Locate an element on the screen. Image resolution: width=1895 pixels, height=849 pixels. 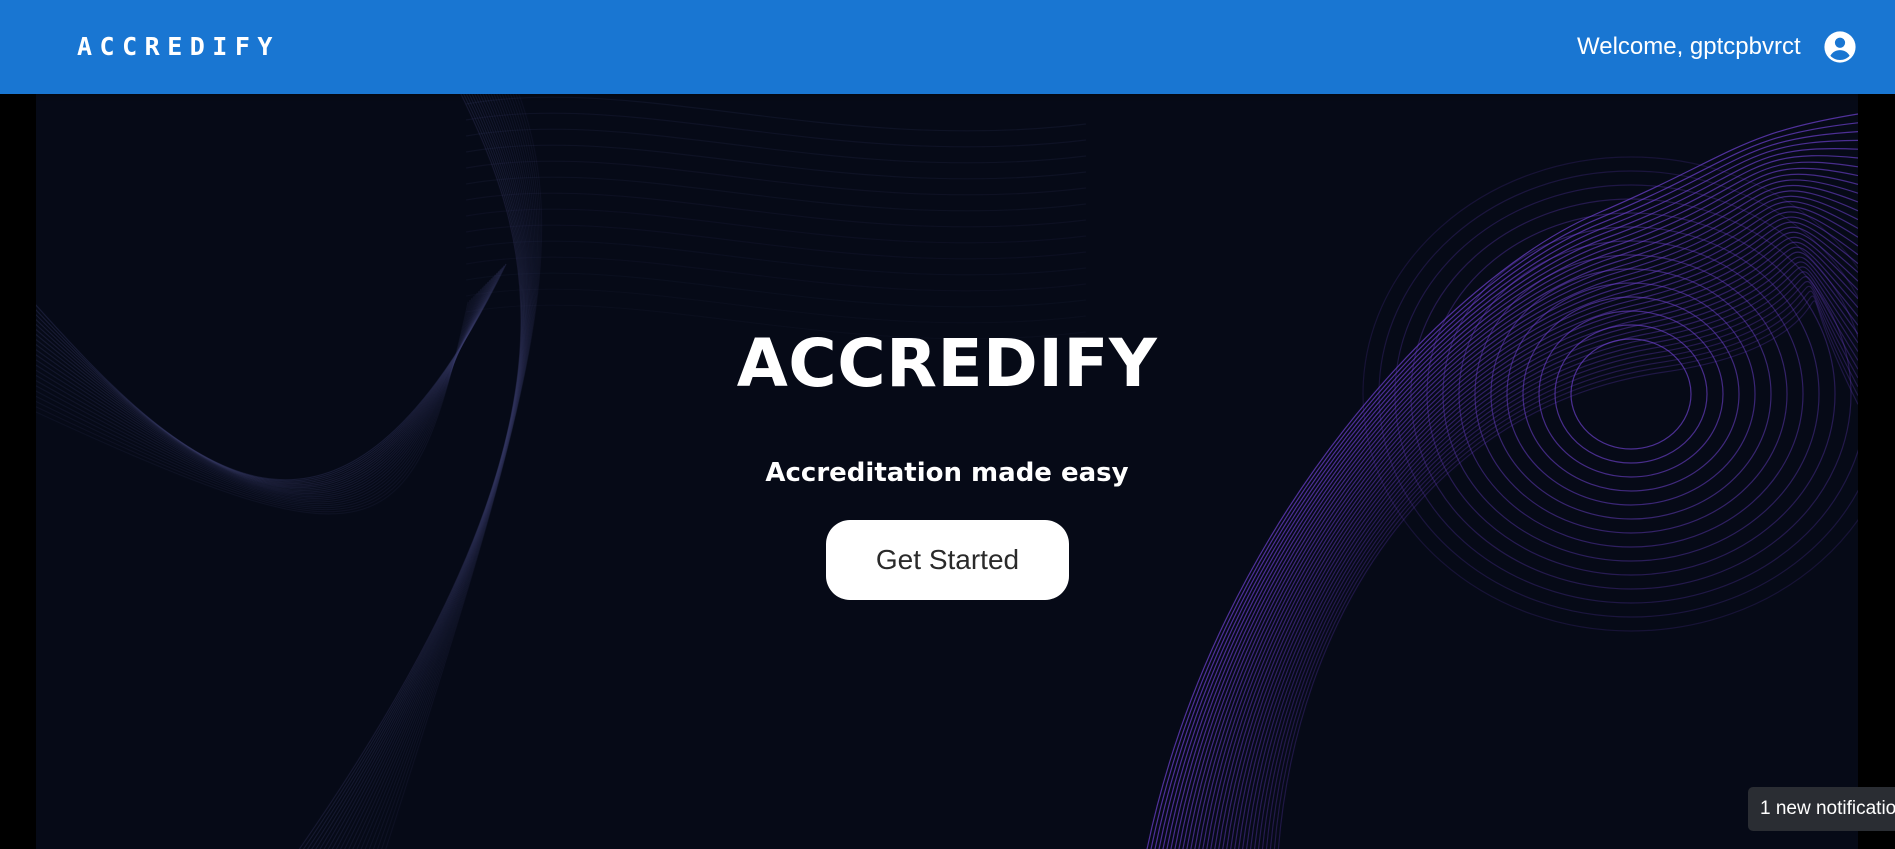
brand-logo: ACCREDIFY is located at coordinates (178, 47).